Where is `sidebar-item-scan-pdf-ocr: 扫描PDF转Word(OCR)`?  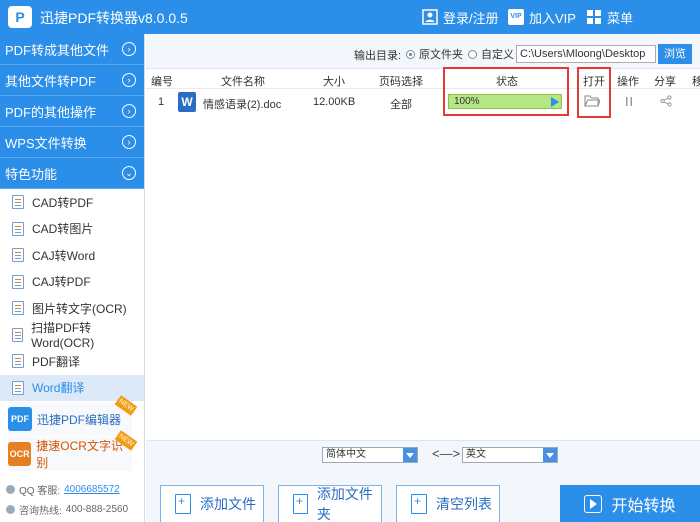 sidebar-item-scan-pdf-ocr: 扫描PDF转Word(OCR) is located at coordinates (72, 336).